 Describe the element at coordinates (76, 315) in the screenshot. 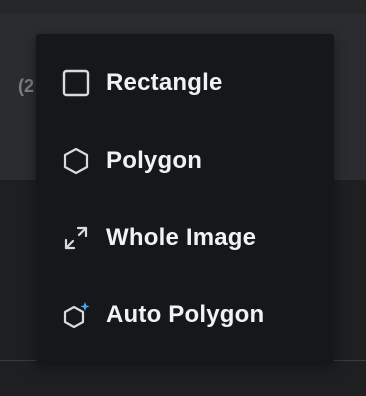

I see `auto-polygon-icon` at that location.